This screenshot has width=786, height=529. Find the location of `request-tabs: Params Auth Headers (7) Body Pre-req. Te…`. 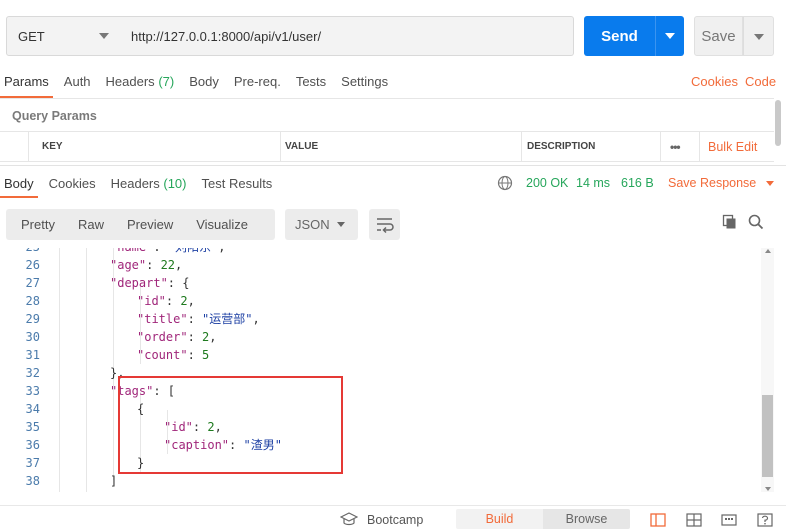

request-tabs: Params Auth Headers (7) Body Pre-req. Te… is located at coordinates (199, 86).